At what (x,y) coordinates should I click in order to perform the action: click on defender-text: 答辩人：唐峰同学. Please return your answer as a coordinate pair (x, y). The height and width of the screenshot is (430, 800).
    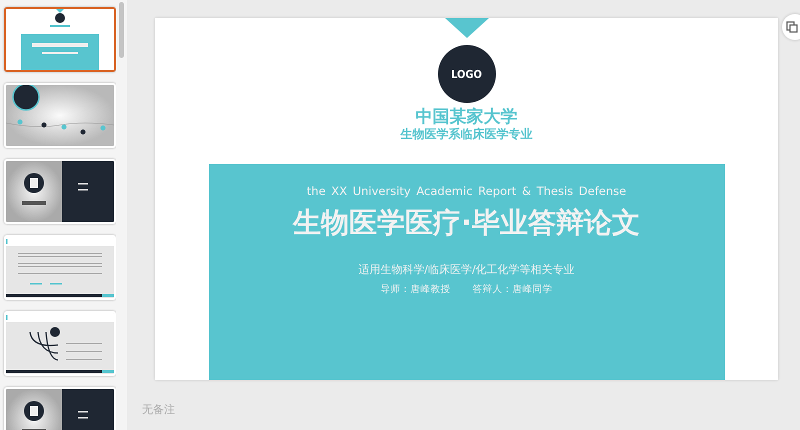
    Looking at the image, I should click on (512, 289).